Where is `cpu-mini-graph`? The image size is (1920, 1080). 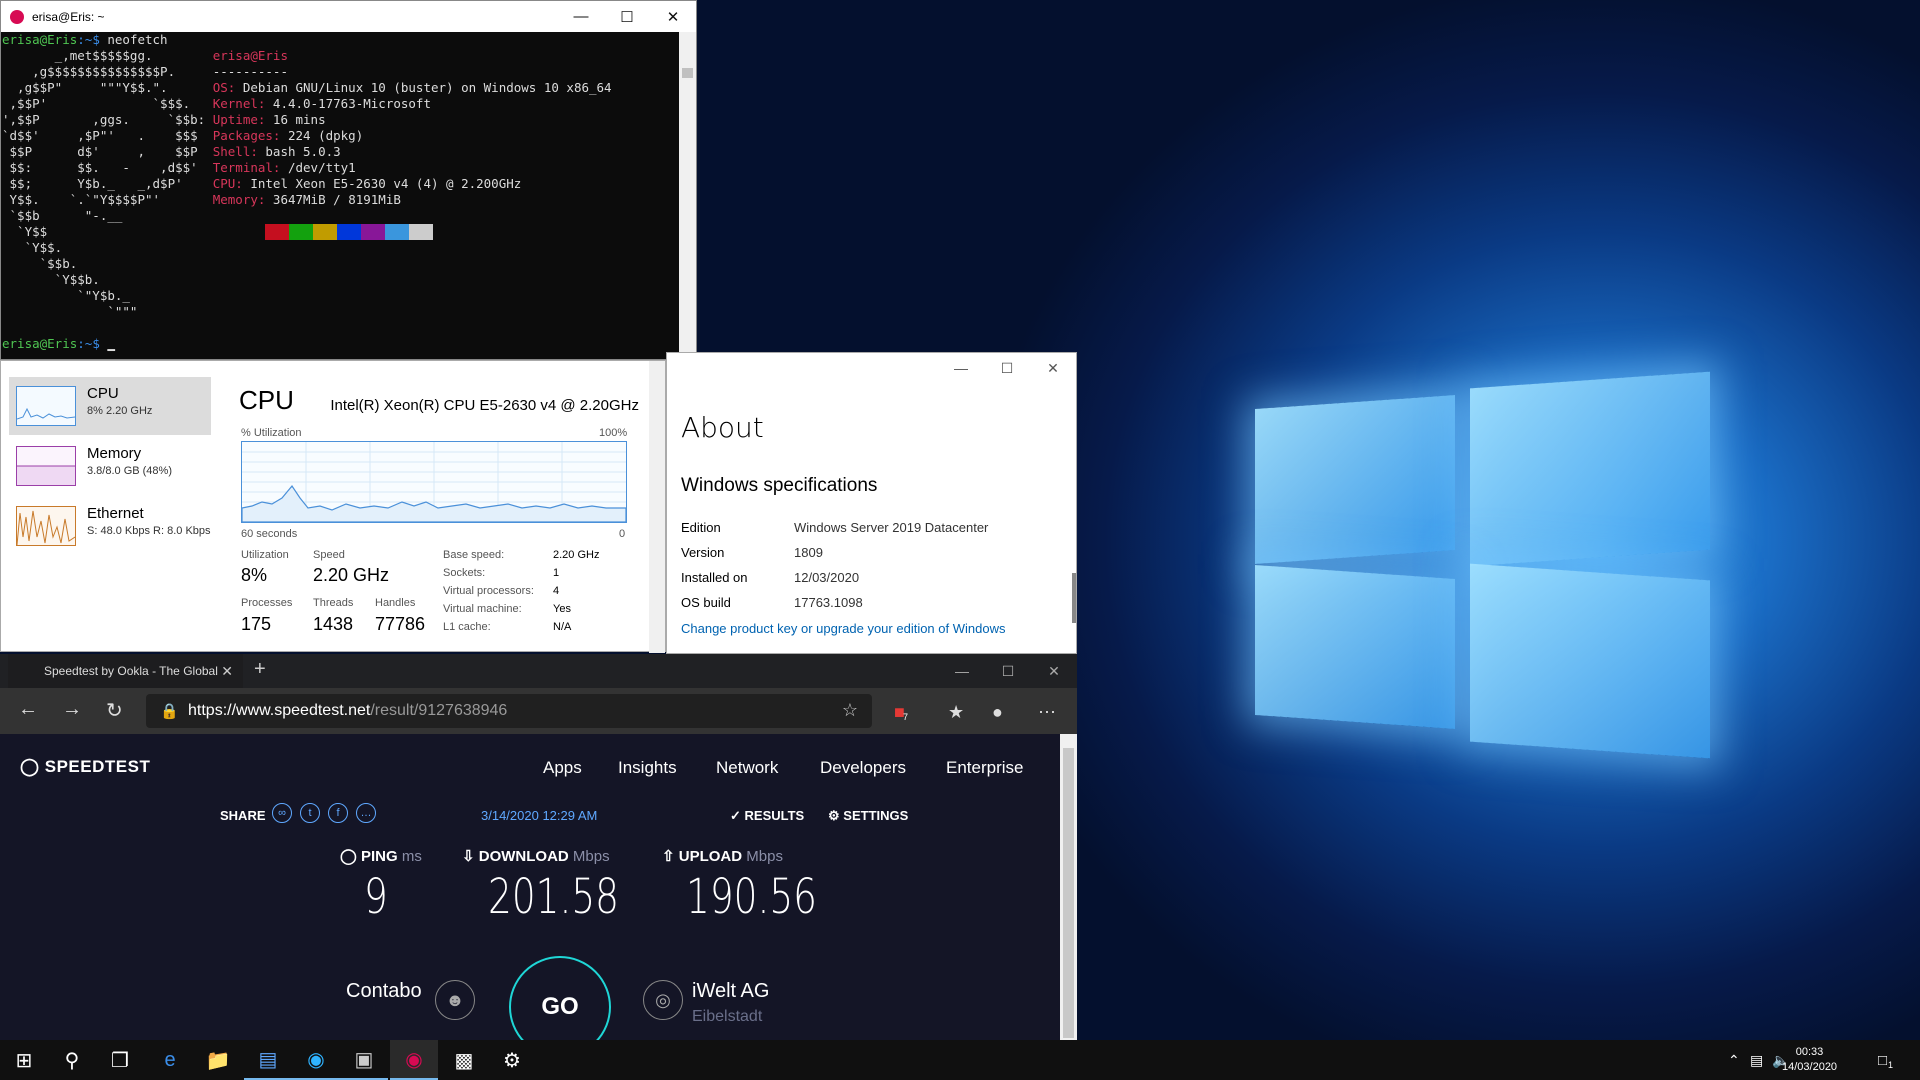
cpu-mini-graph is located at coordinates (46, 406).